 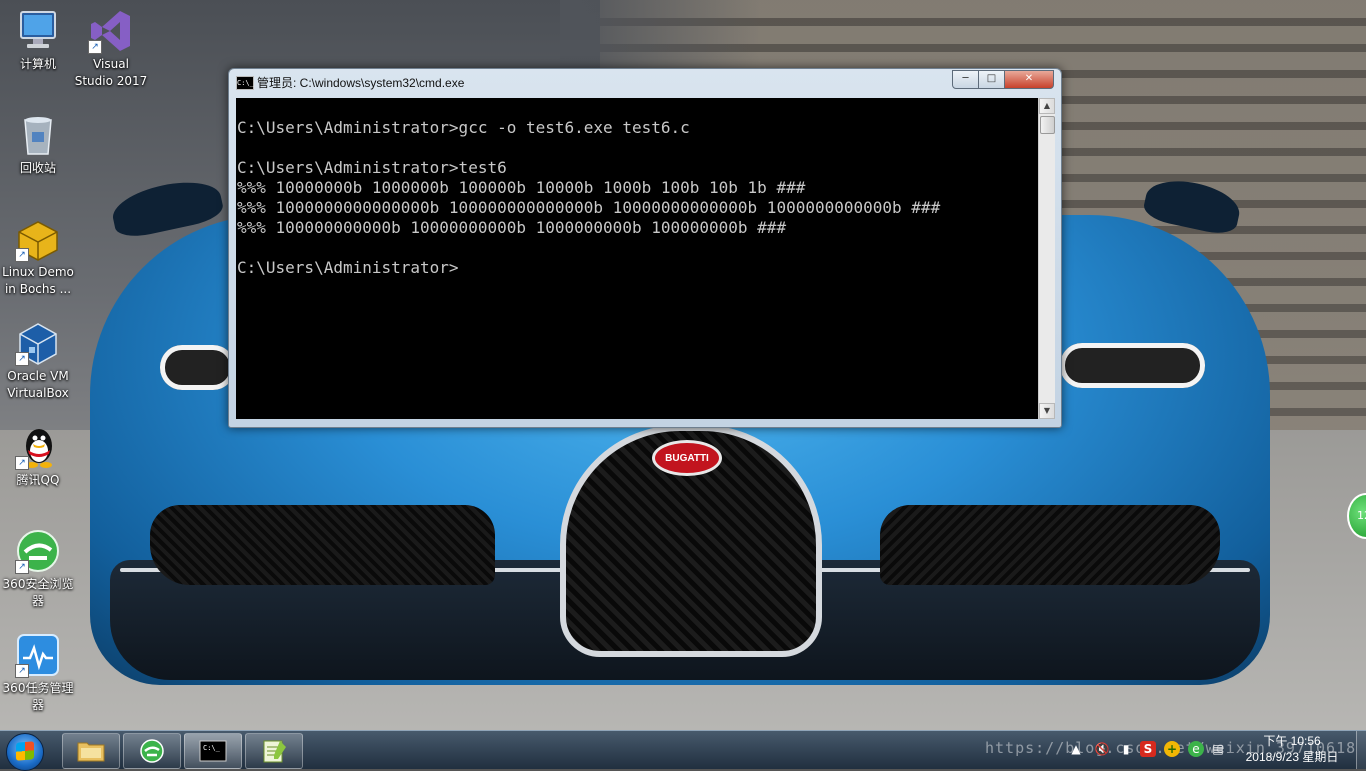 What do you see at coordinates (1126, 749) in the screenshot?
I see `network-icon: ▮` at bounding box center [1126, 749].